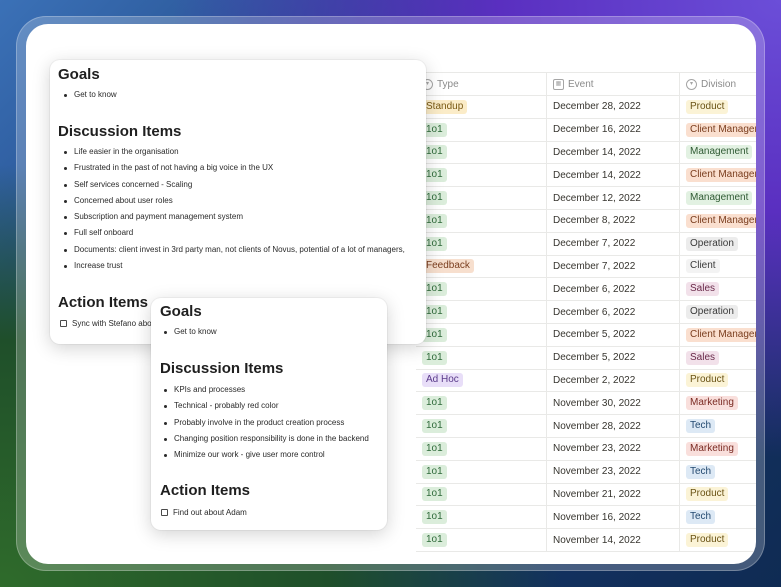 Image resolution: width=781 pixels, height=587 pixels. Describe the element at coordinates (703, 266) in the screenshot. I see `division-tag: Client` at that location.